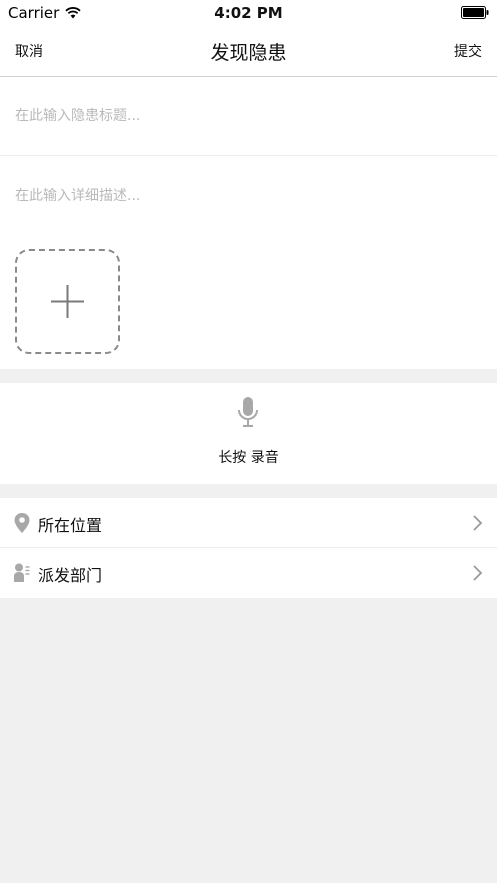  What do you see at coordinates (248, 523) in the screenshot?
I see `list-item-location: 所在位置` at bounding box center [248, 523].